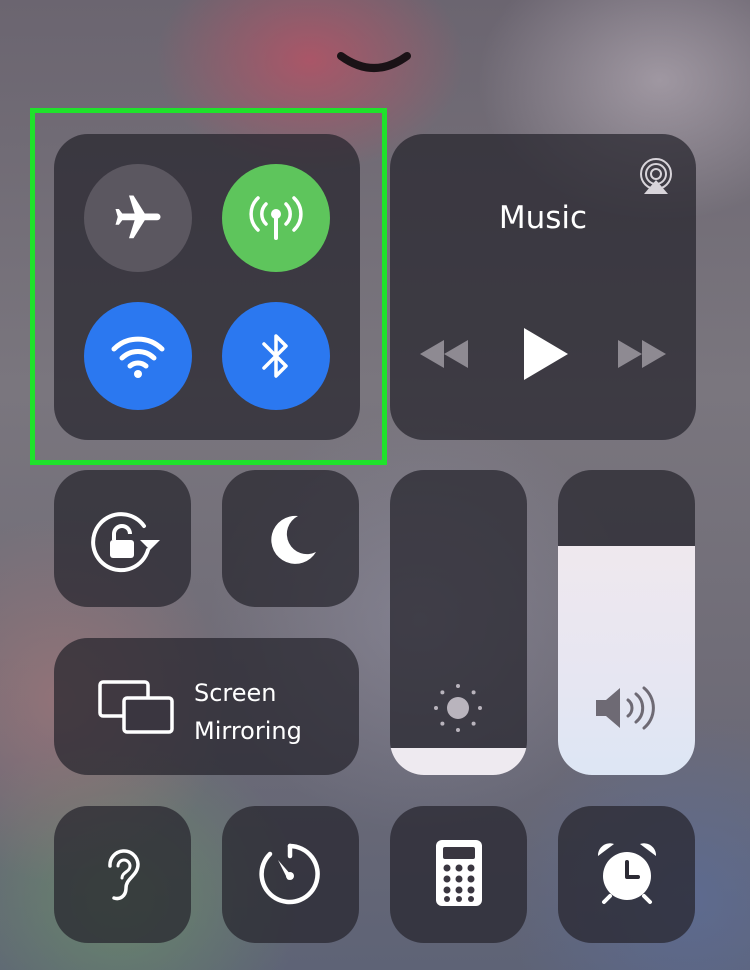 The width and height of the screenshot is (750, 970). Describe the element at coordinates (543, 218) in the screenshot. I see `music-title: Music` at that location.